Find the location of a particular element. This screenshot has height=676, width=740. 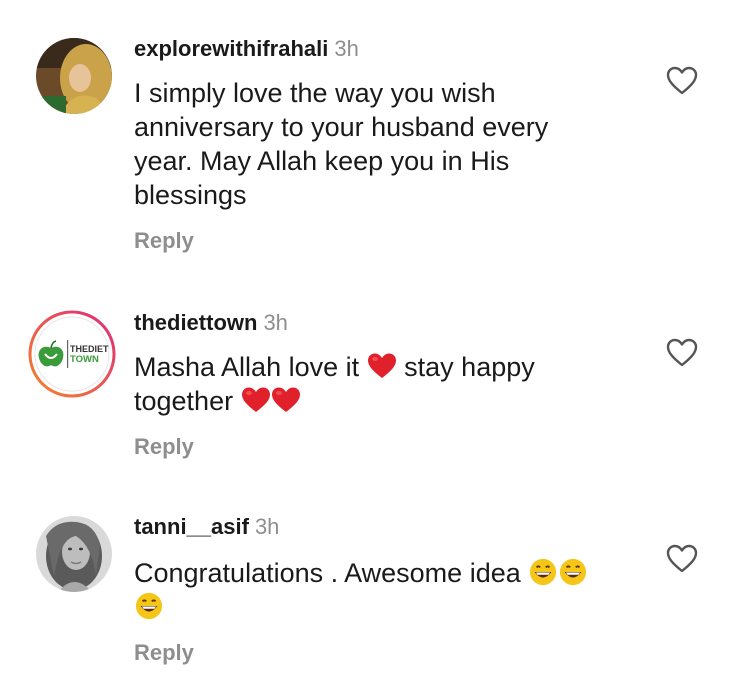

thediettown-logo-icon: THEDIET TOWN is located at coordinates (72, 354).